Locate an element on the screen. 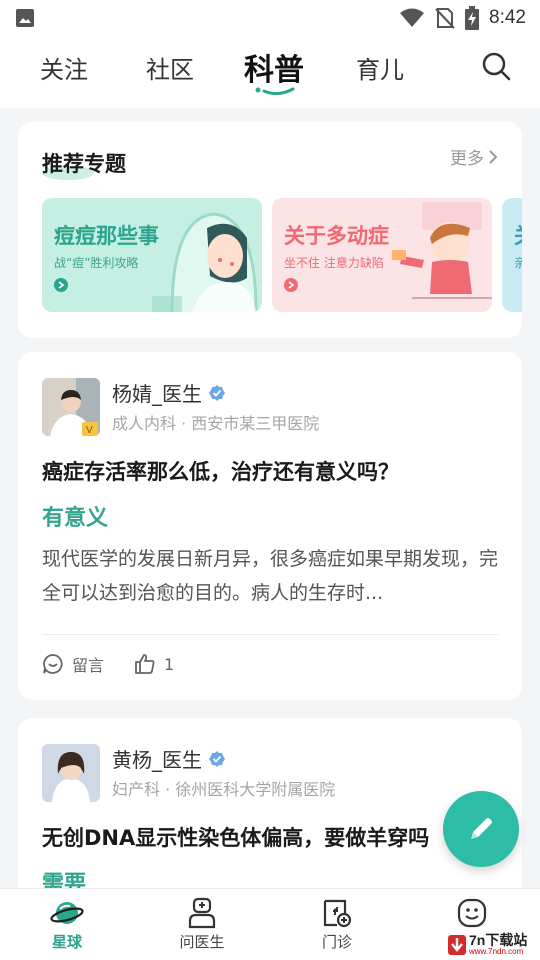 The image size is (540, 960). clinic-icon is located at coordinates (337, 913).